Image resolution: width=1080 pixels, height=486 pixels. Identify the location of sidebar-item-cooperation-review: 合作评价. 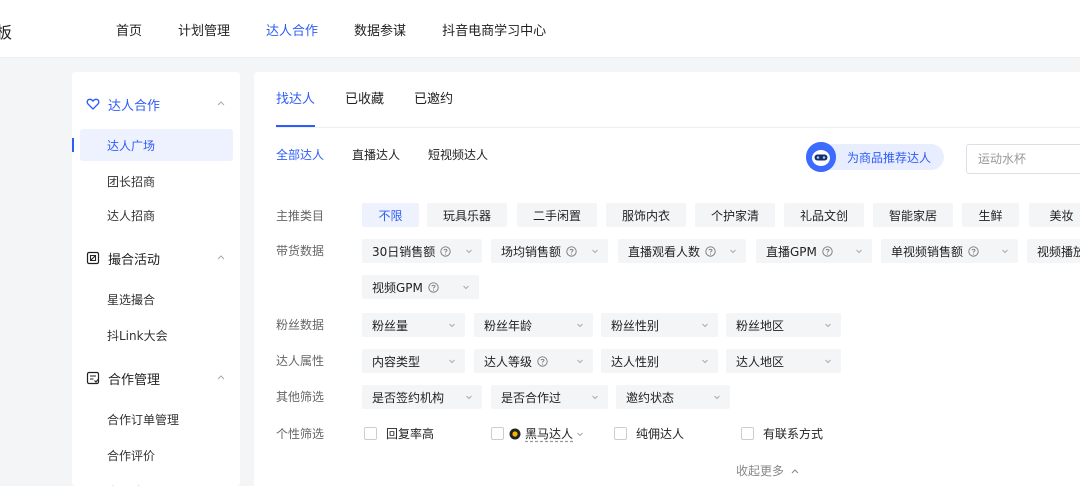
(156, 455).